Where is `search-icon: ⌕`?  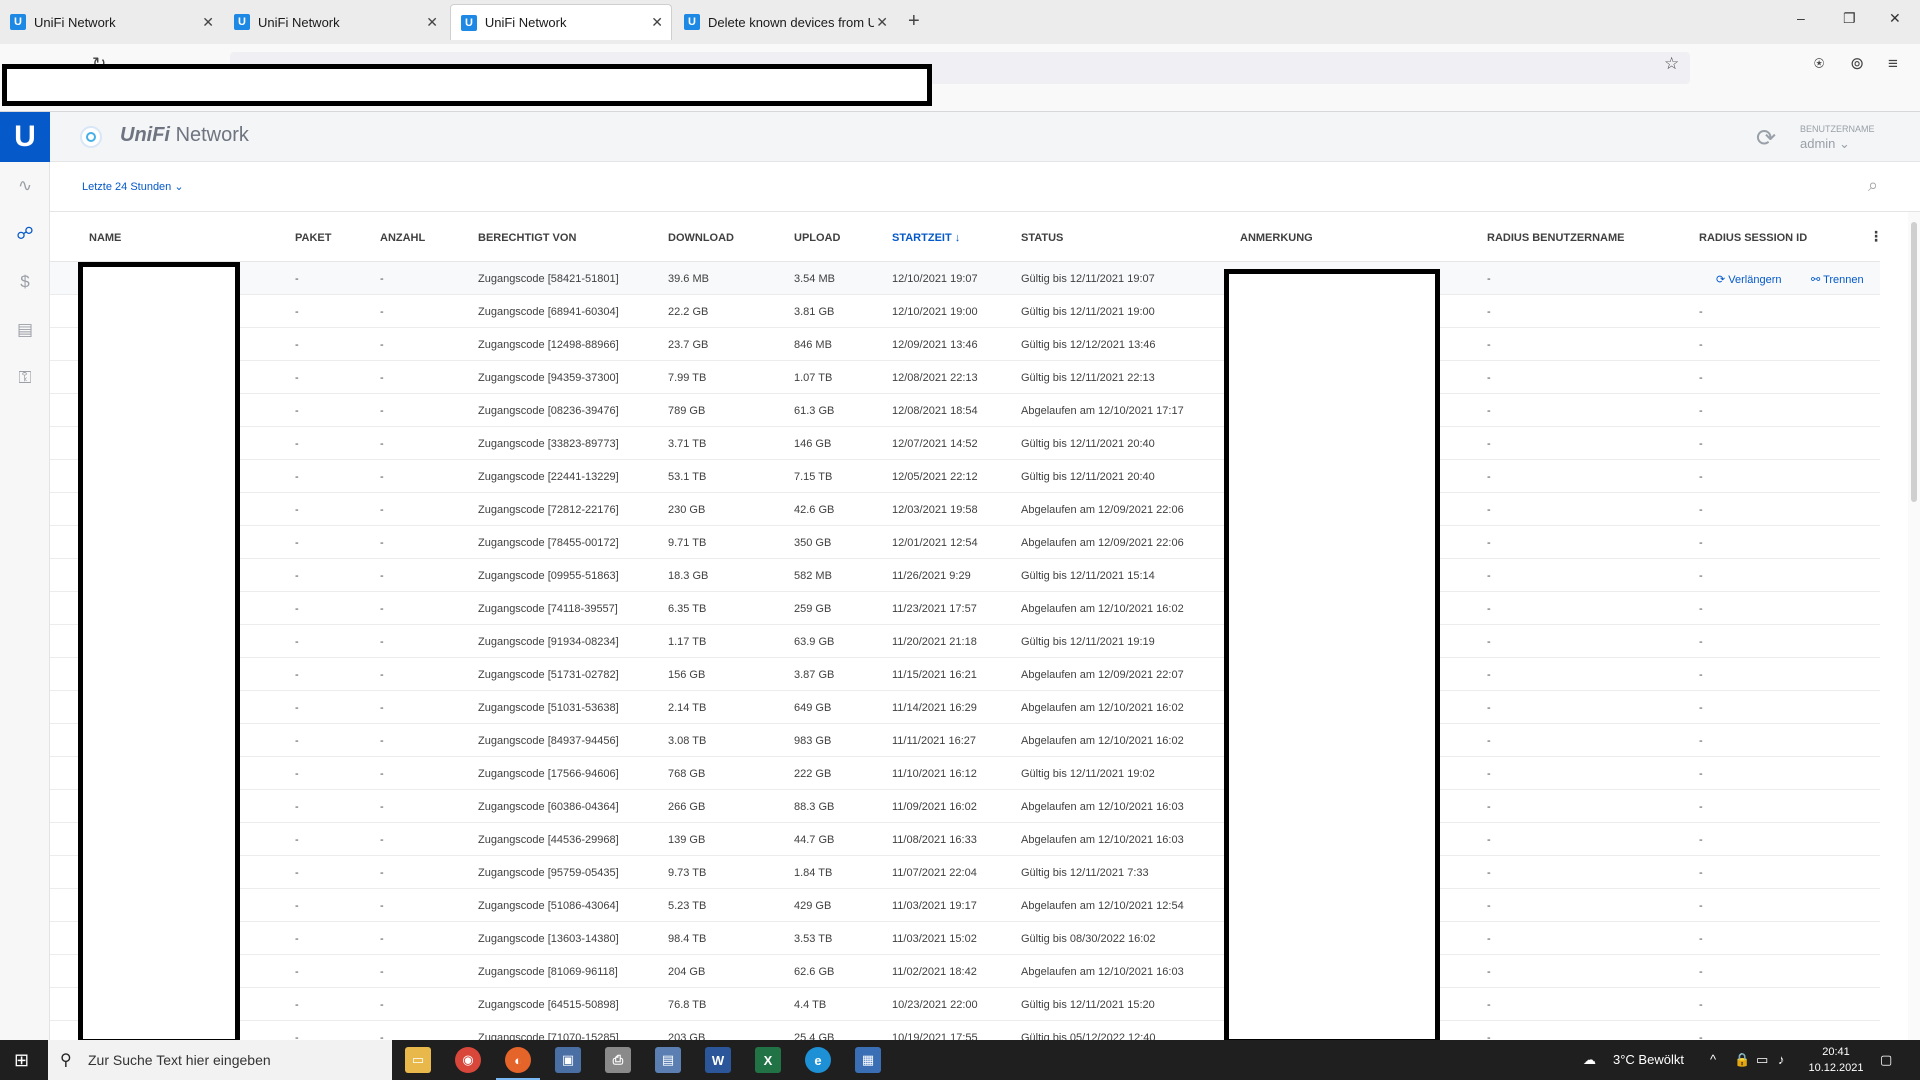
search-icon: ⌕ is located at coordinates (1873, 185).